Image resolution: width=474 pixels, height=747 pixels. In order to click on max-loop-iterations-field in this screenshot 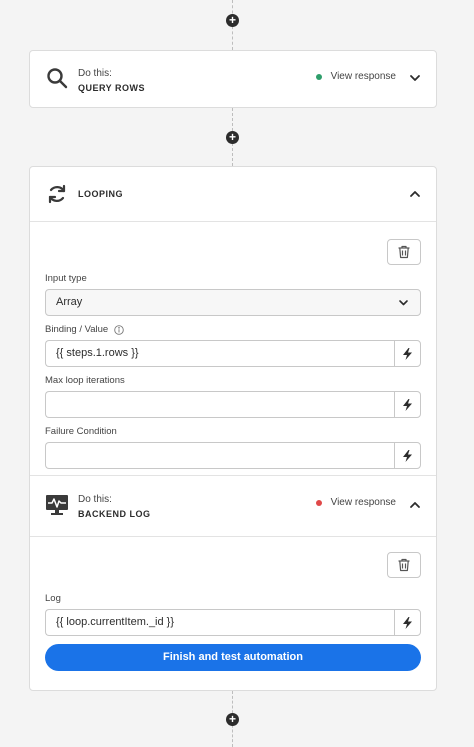, I will do `click(233, 404)`.